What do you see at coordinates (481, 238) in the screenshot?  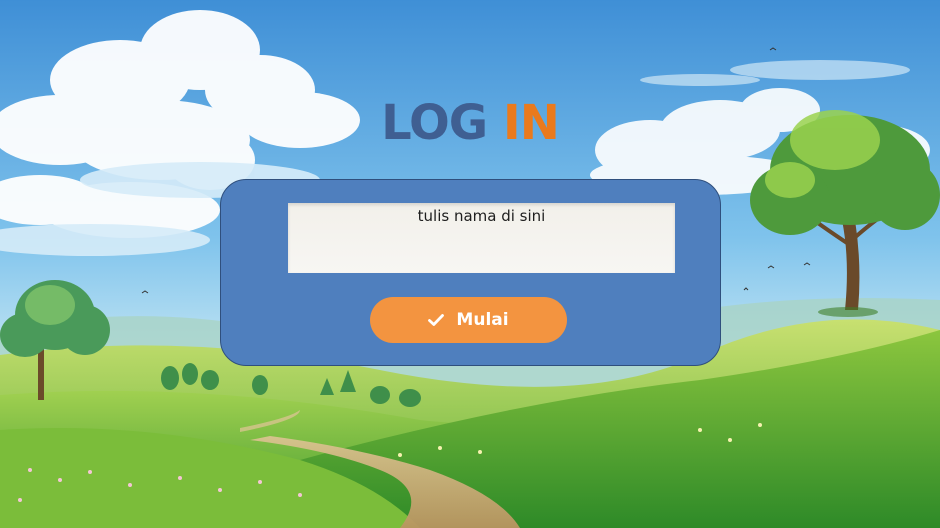 I see `name-input` at bounding box center [481, 238].